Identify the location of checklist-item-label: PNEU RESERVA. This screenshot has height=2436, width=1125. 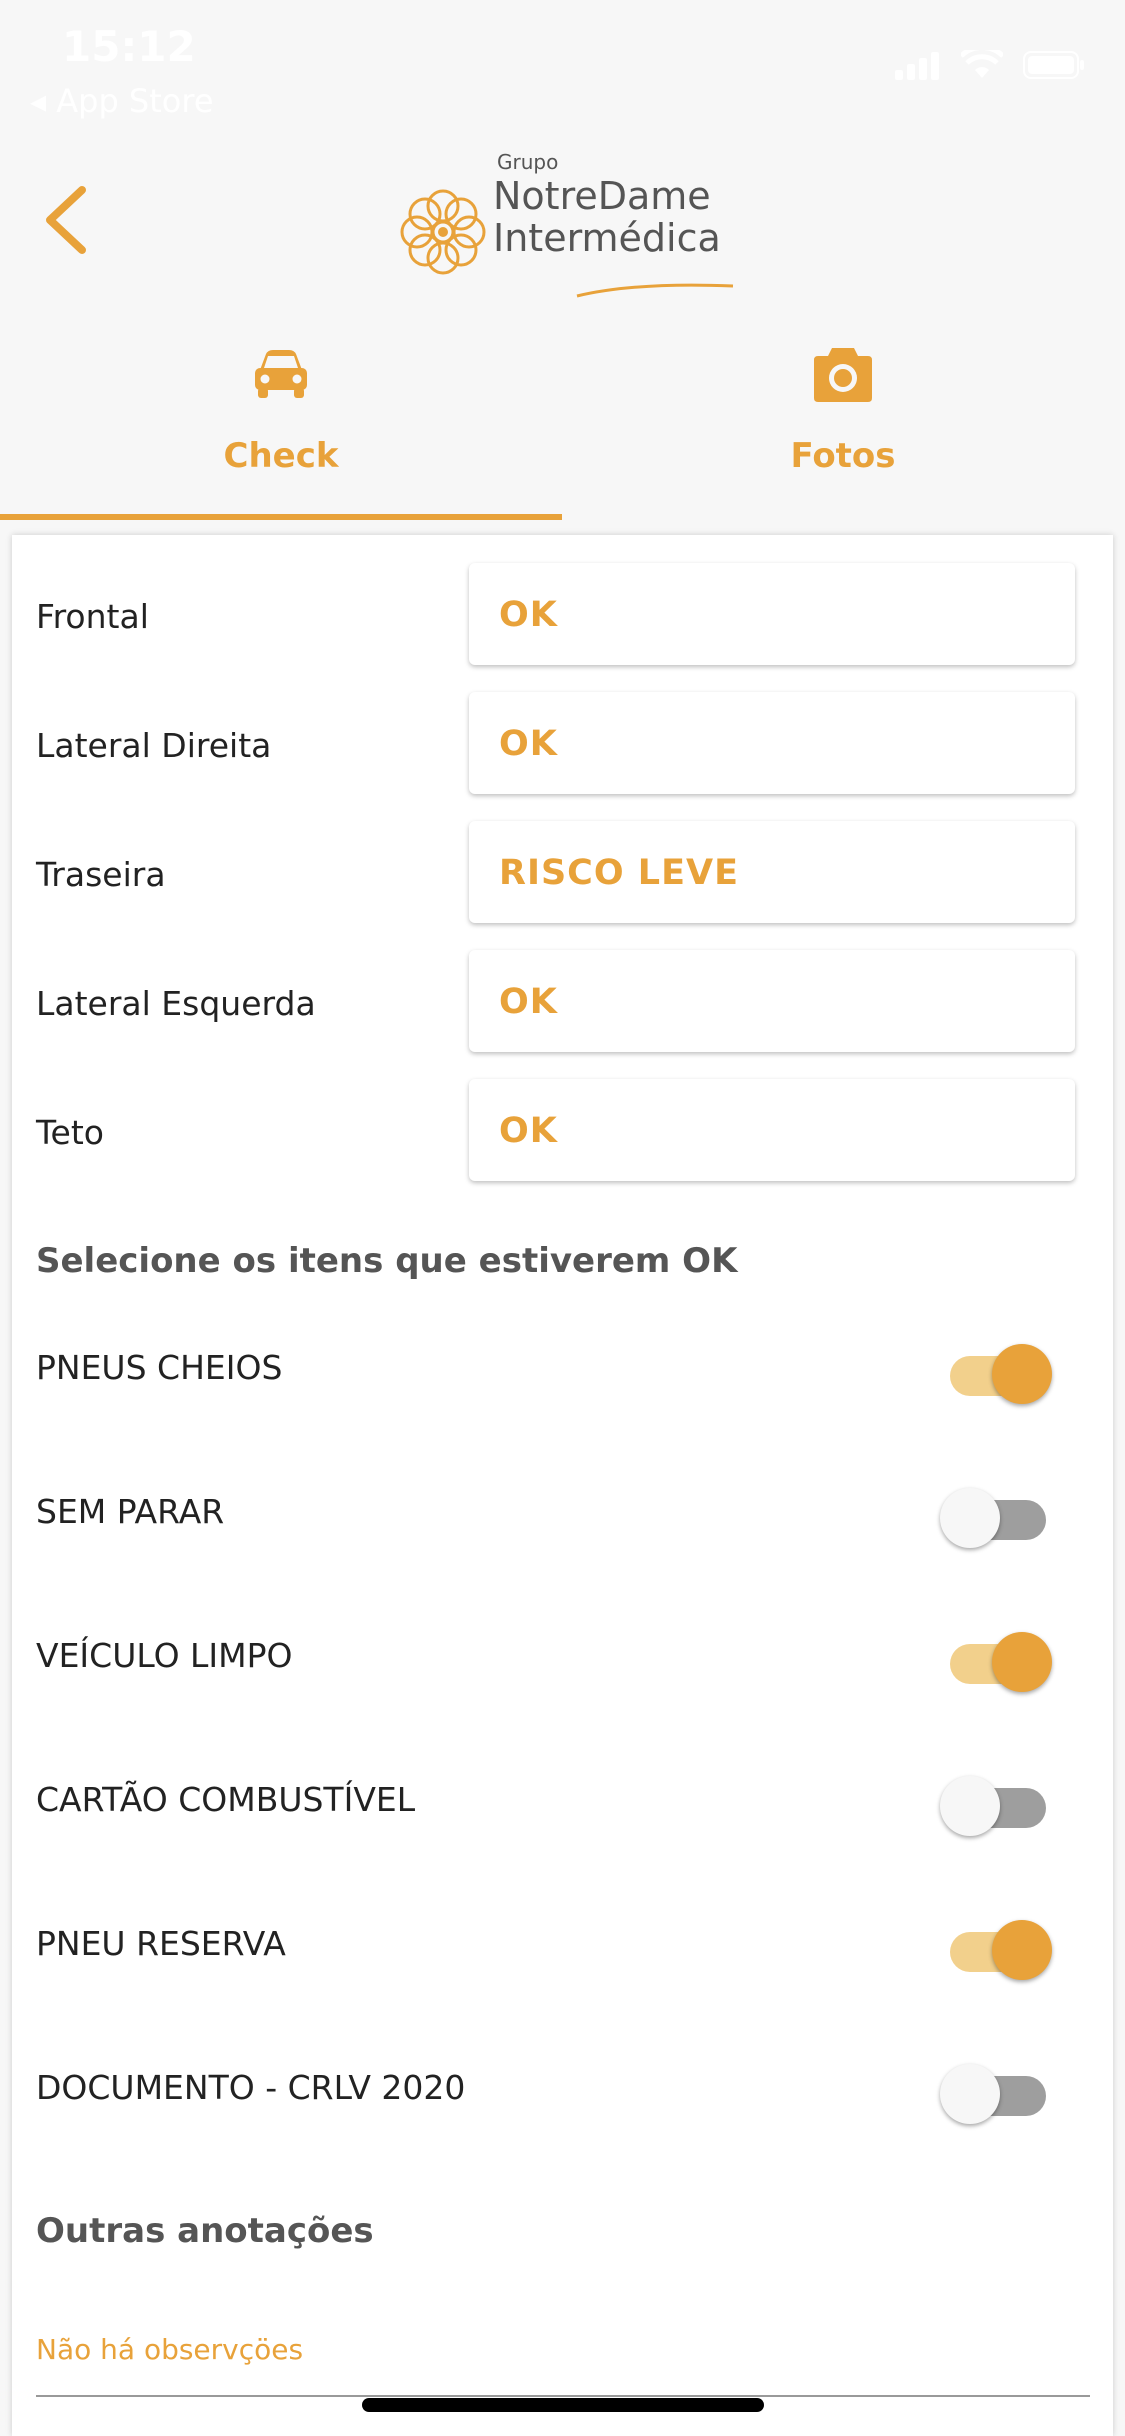
(161, 1943).